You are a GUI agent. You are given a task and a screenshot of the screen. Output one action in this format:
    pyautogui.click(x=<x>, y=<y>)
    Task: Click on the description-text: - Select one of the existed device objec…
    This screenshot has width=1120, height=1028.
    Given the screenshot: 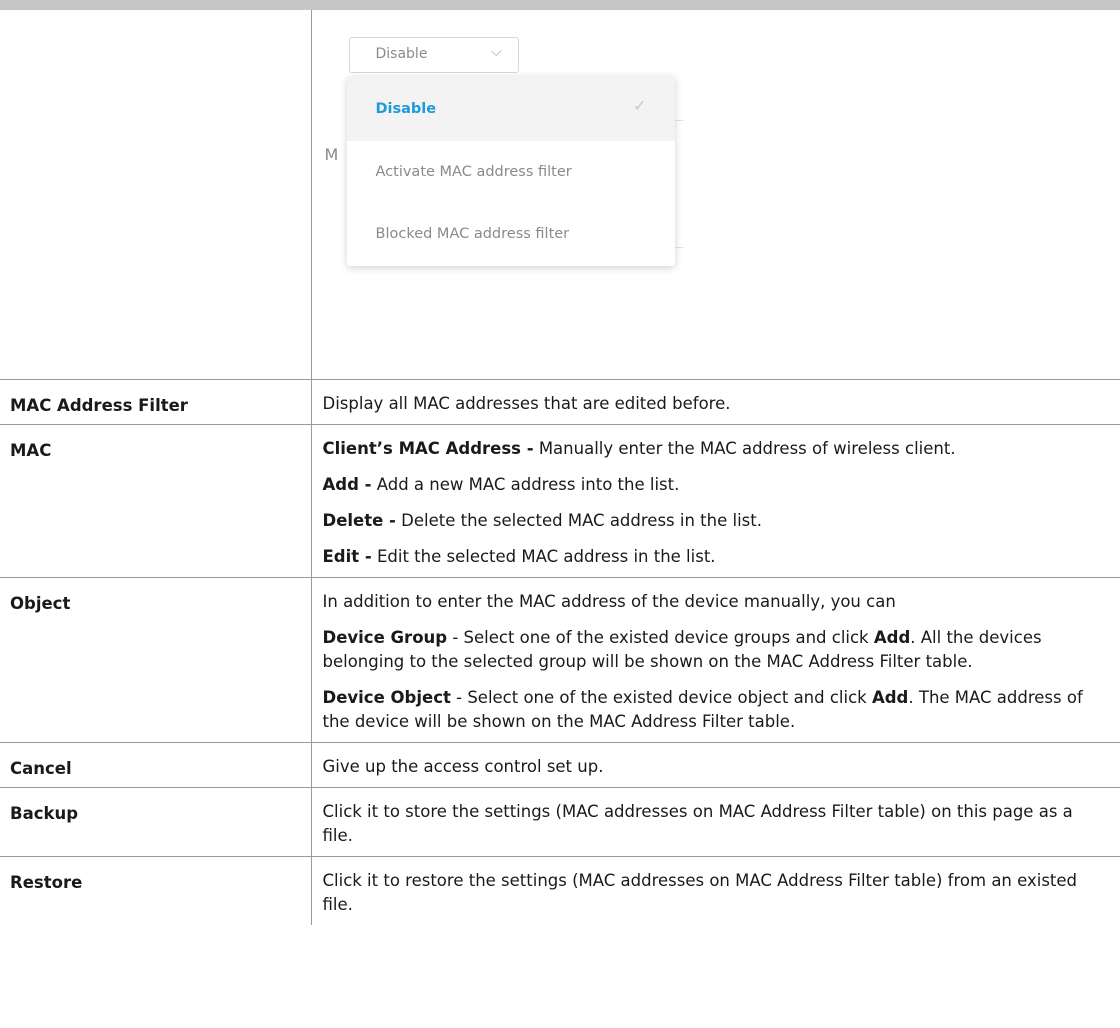 What is the action you would take?
    pyautogui.click(x=661, y=697)
    